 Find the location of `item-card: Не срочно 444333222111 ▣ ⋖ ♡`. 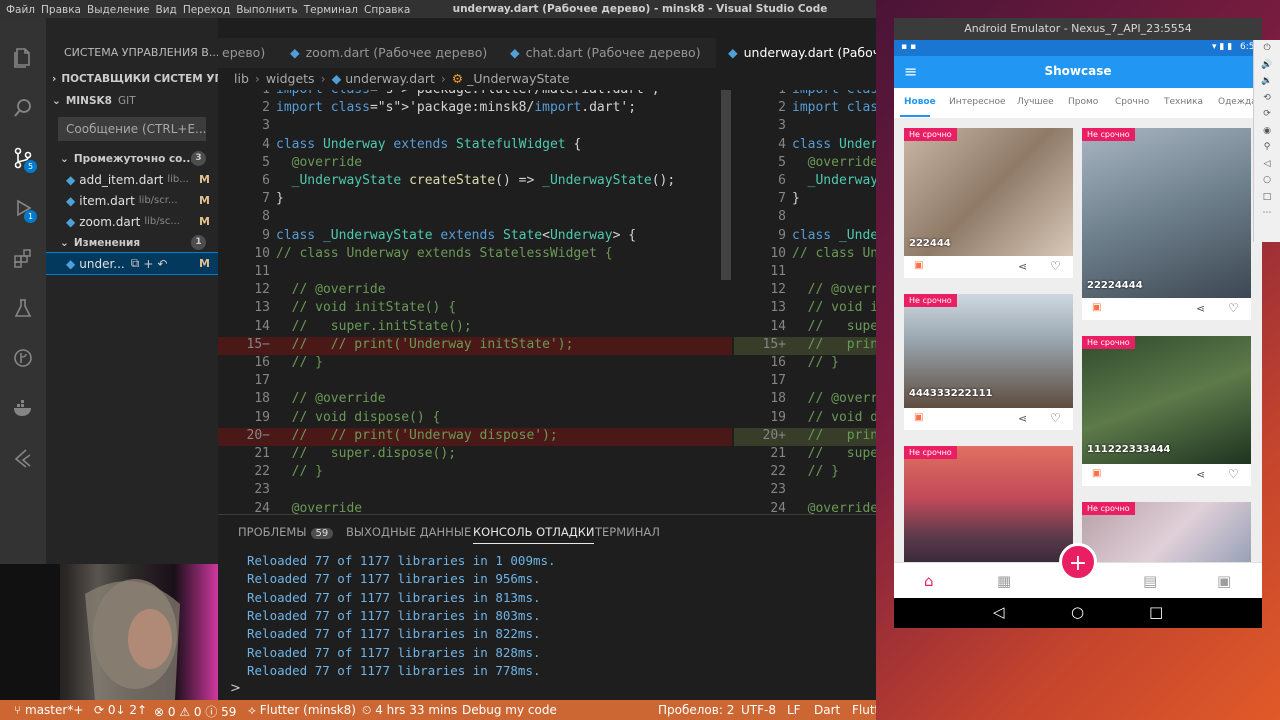

item-card: Не срочно 444333222111 ▣ ⋖ ♡ is located at coordinates (988, 362).